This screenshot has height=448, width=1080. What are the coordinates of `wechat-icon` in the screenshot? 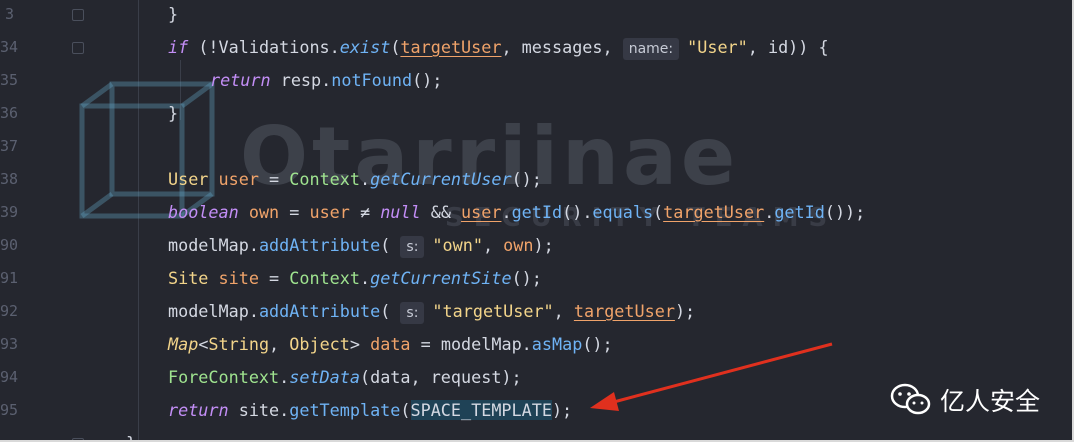 It's located at (910, 399).